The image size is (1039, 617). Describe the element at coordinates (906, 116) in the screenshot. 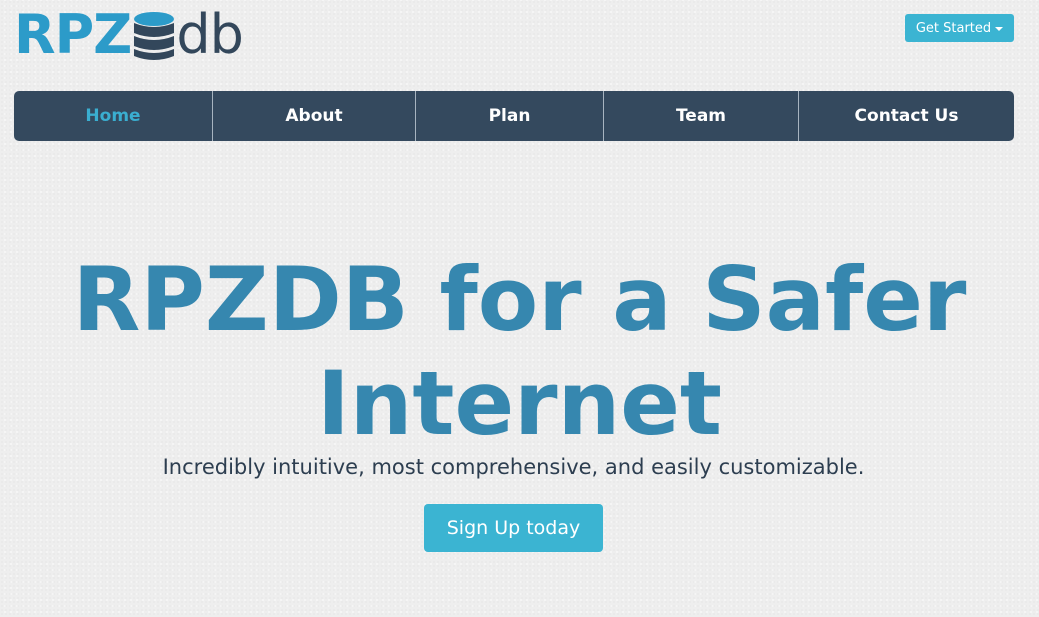

I see `nav-item-contact-us: Contact Us` at that location.